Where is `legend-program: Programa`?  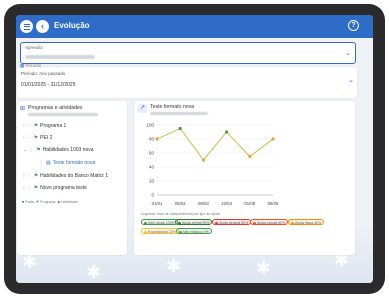 legend-program: Programa is located at coordinates (48, 202).